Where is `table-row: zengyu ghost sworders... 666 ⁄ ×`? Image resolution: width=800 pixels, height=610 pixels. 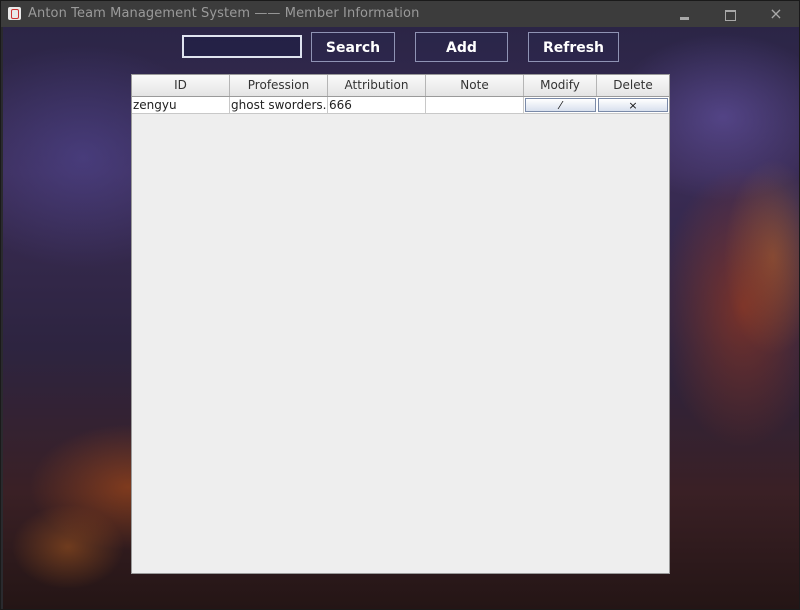
table-row: zengyu ghost sworders... 666 ⁄ × is located at coordinates (400, 105).